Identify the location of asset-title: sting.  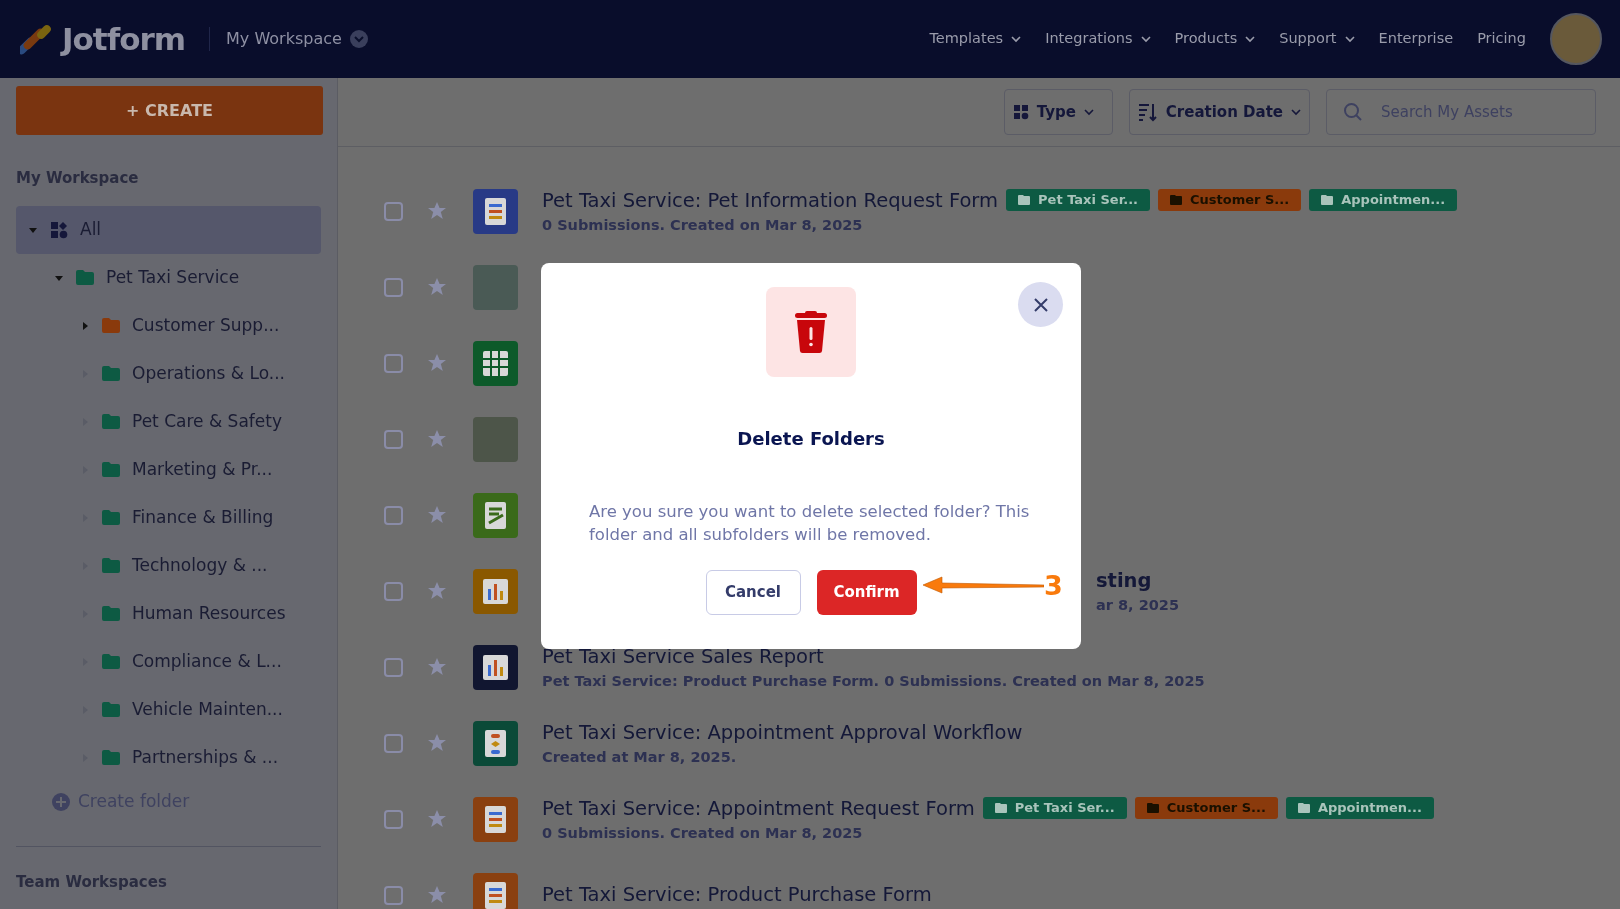
(1124, 580).